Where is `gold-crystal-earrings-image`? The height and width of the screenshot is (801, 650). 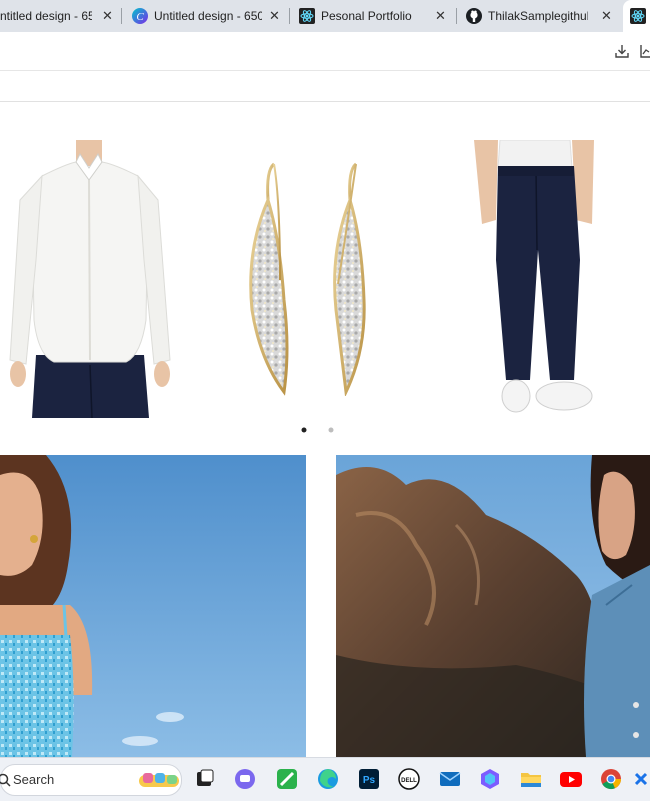
gold-crystal-earrings-image is located at coordinates (312, 278).